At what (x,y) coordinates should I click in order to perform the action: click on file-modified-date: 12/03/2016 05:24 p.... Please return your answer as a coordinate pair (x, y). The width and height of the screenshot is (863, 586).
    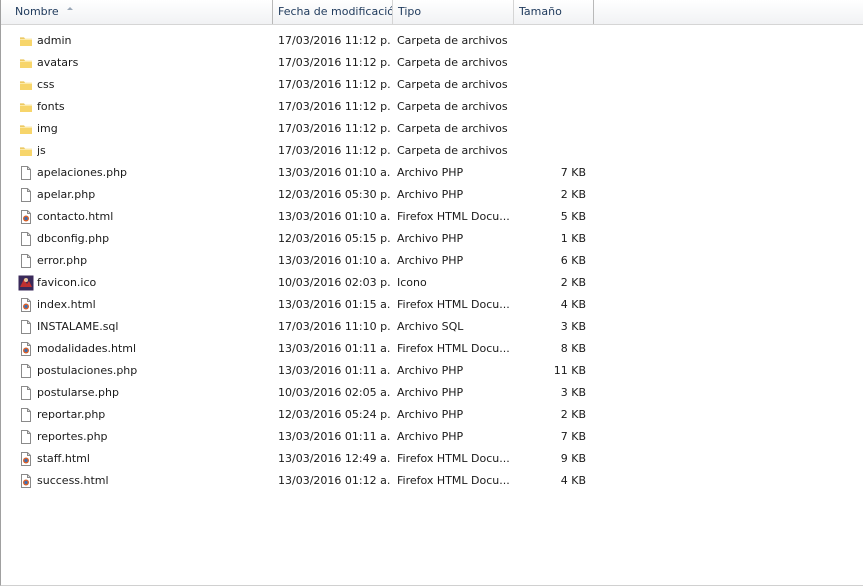
    Looking at the image, I should click on (334, 414).